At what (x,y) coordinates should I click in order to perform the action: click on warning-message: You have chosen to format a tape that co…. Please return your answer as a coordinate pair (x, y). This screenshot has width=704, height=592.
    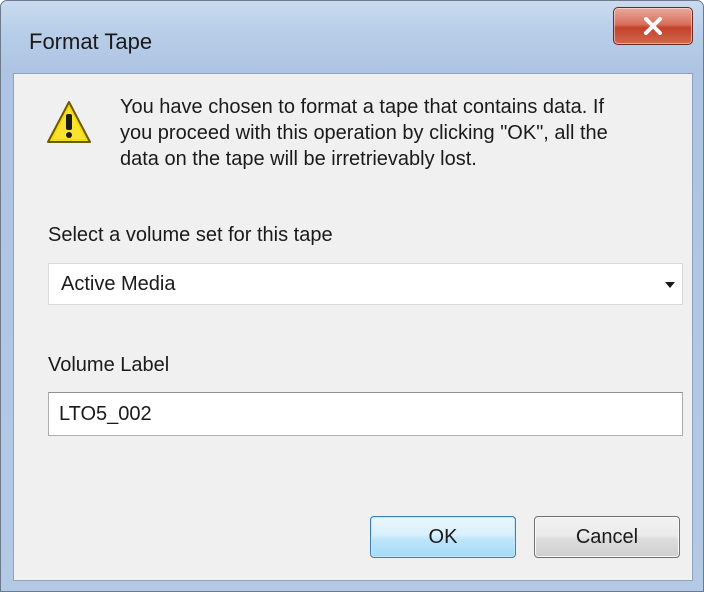
    Looking at the image, I should click on (400, 133).